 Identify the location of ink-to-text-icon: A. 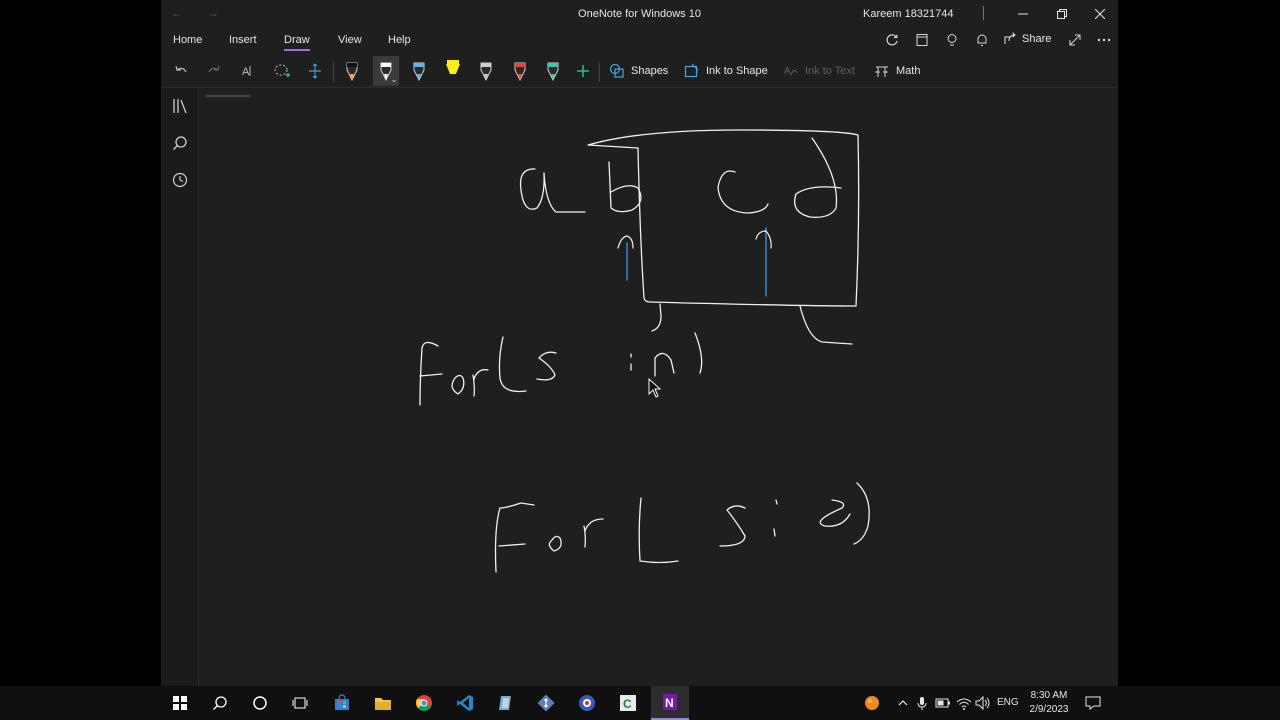
(791, 71).